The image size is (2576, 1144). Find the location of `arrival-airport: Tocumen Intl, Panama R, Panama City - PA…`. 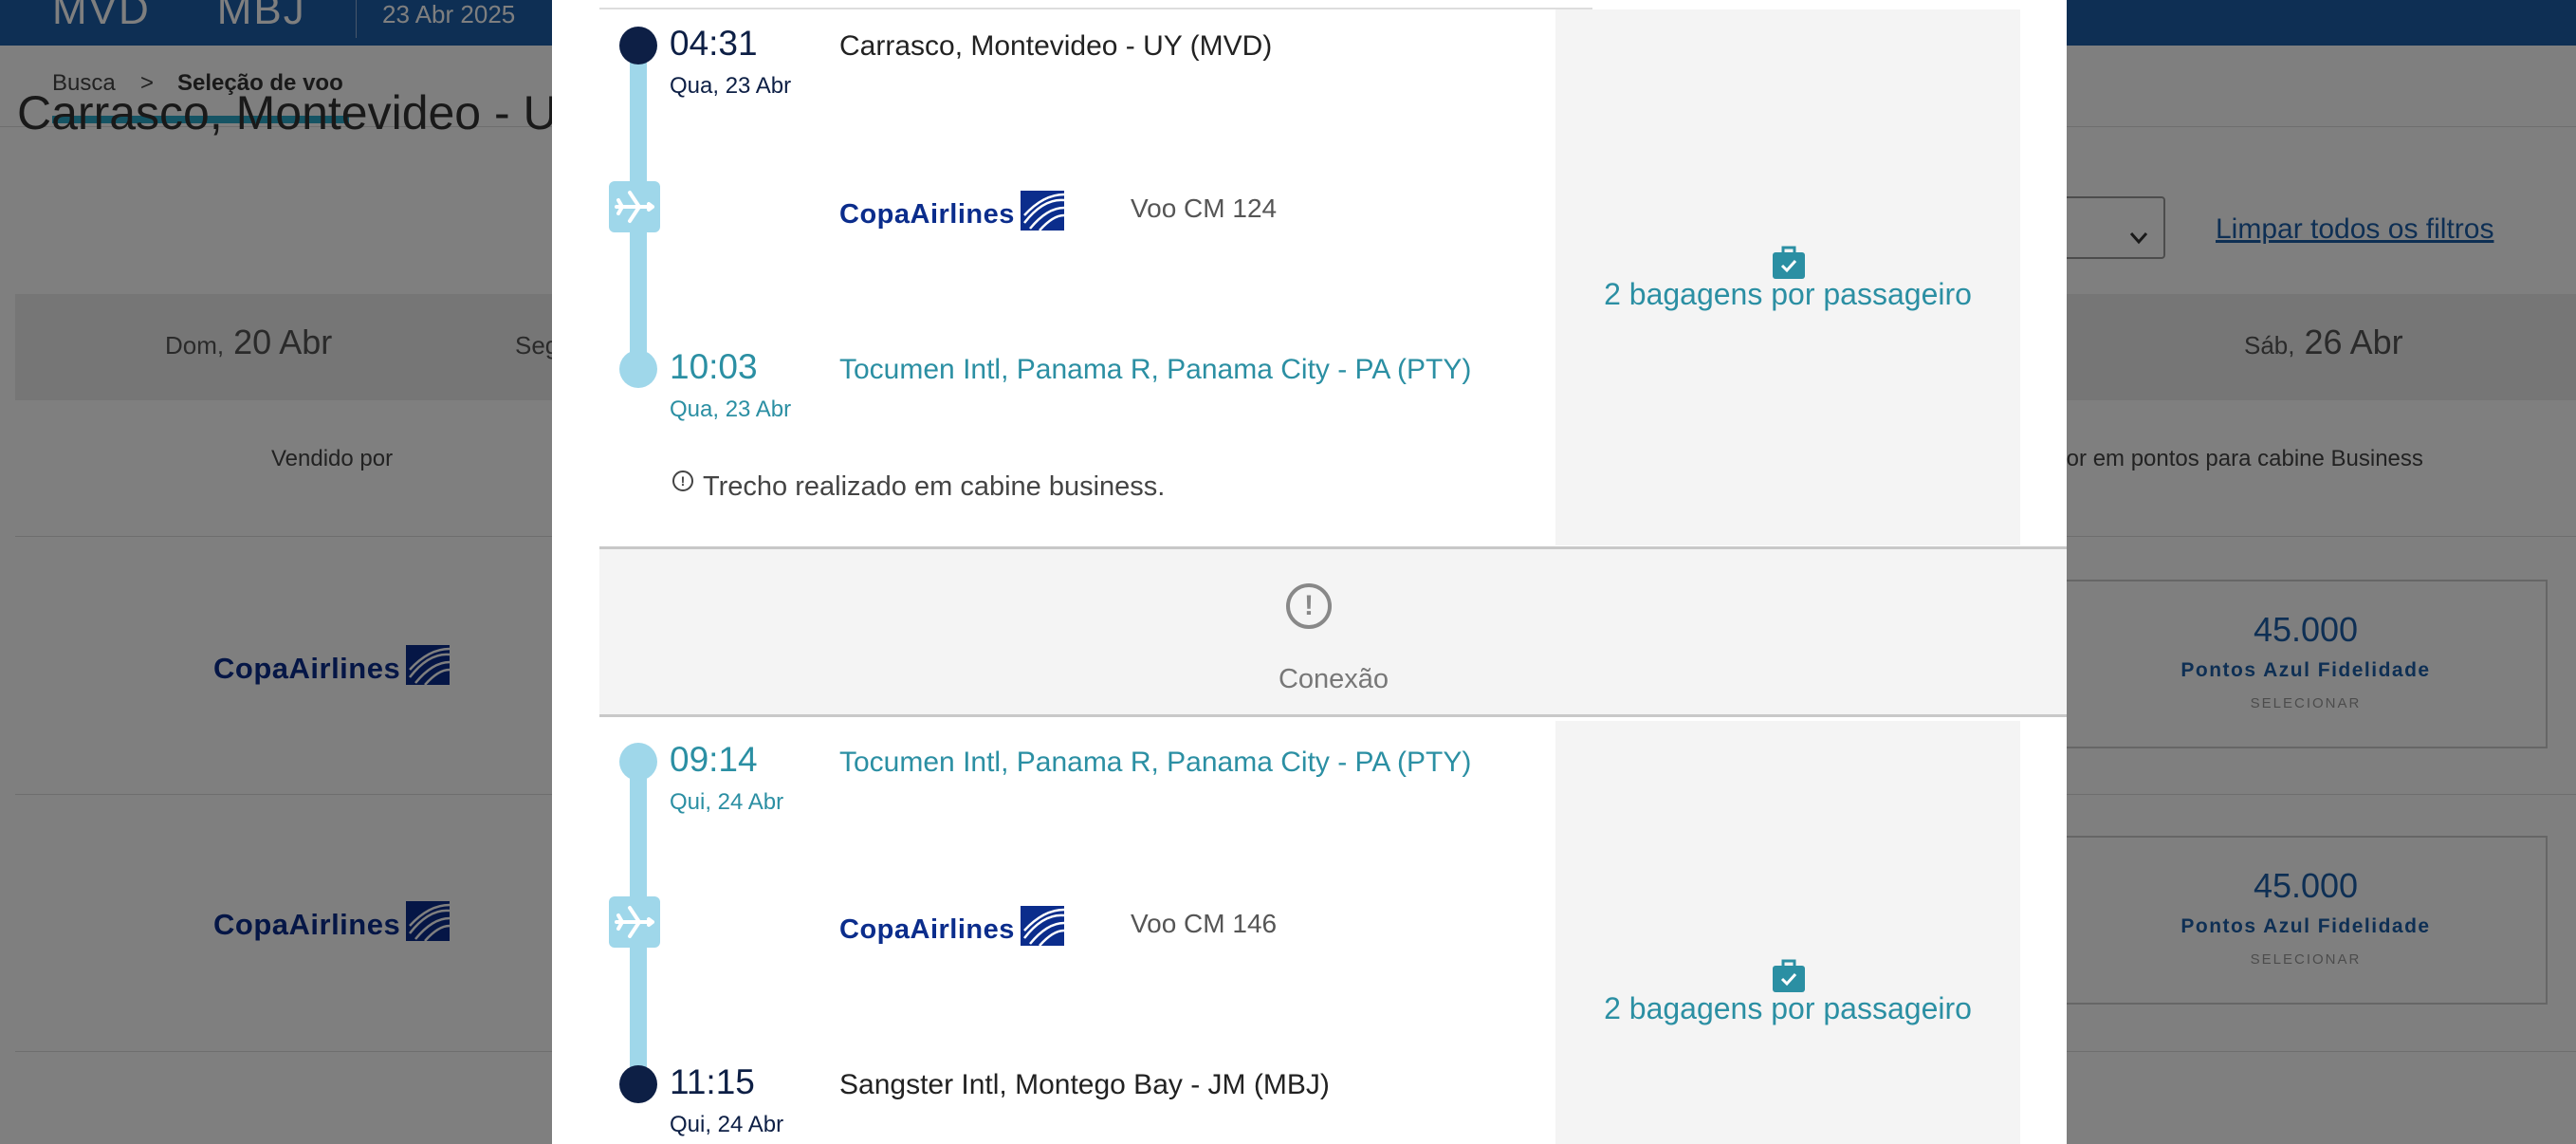

arrival-airport: Tocumen Intl, Panama R, Panama City - PA… is located at coordinates (1155, 369).